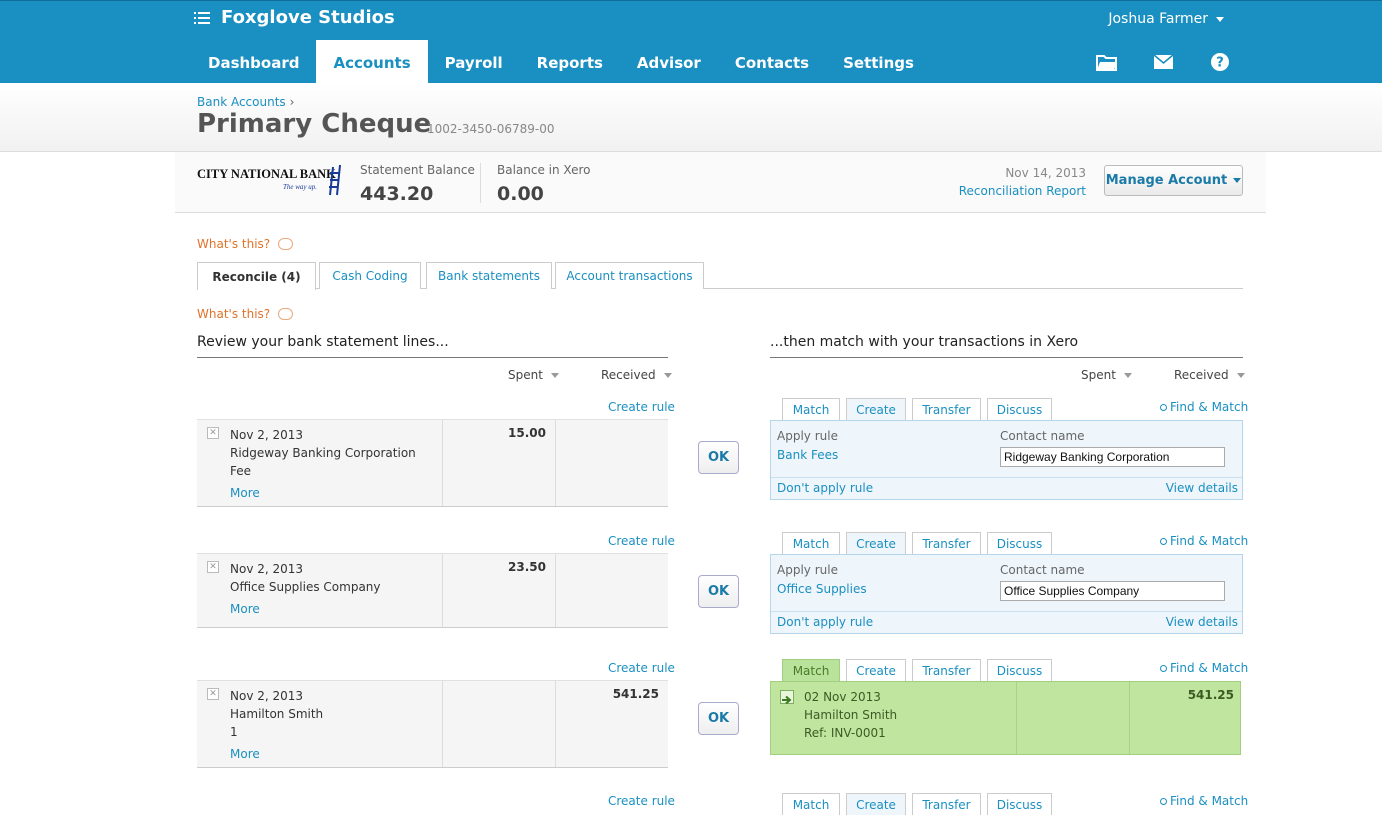  What do you see at coordinates (253, 62) in the screenshot?
I see `nav-dashboard: Dashboard` at bounding box center [253, 62].